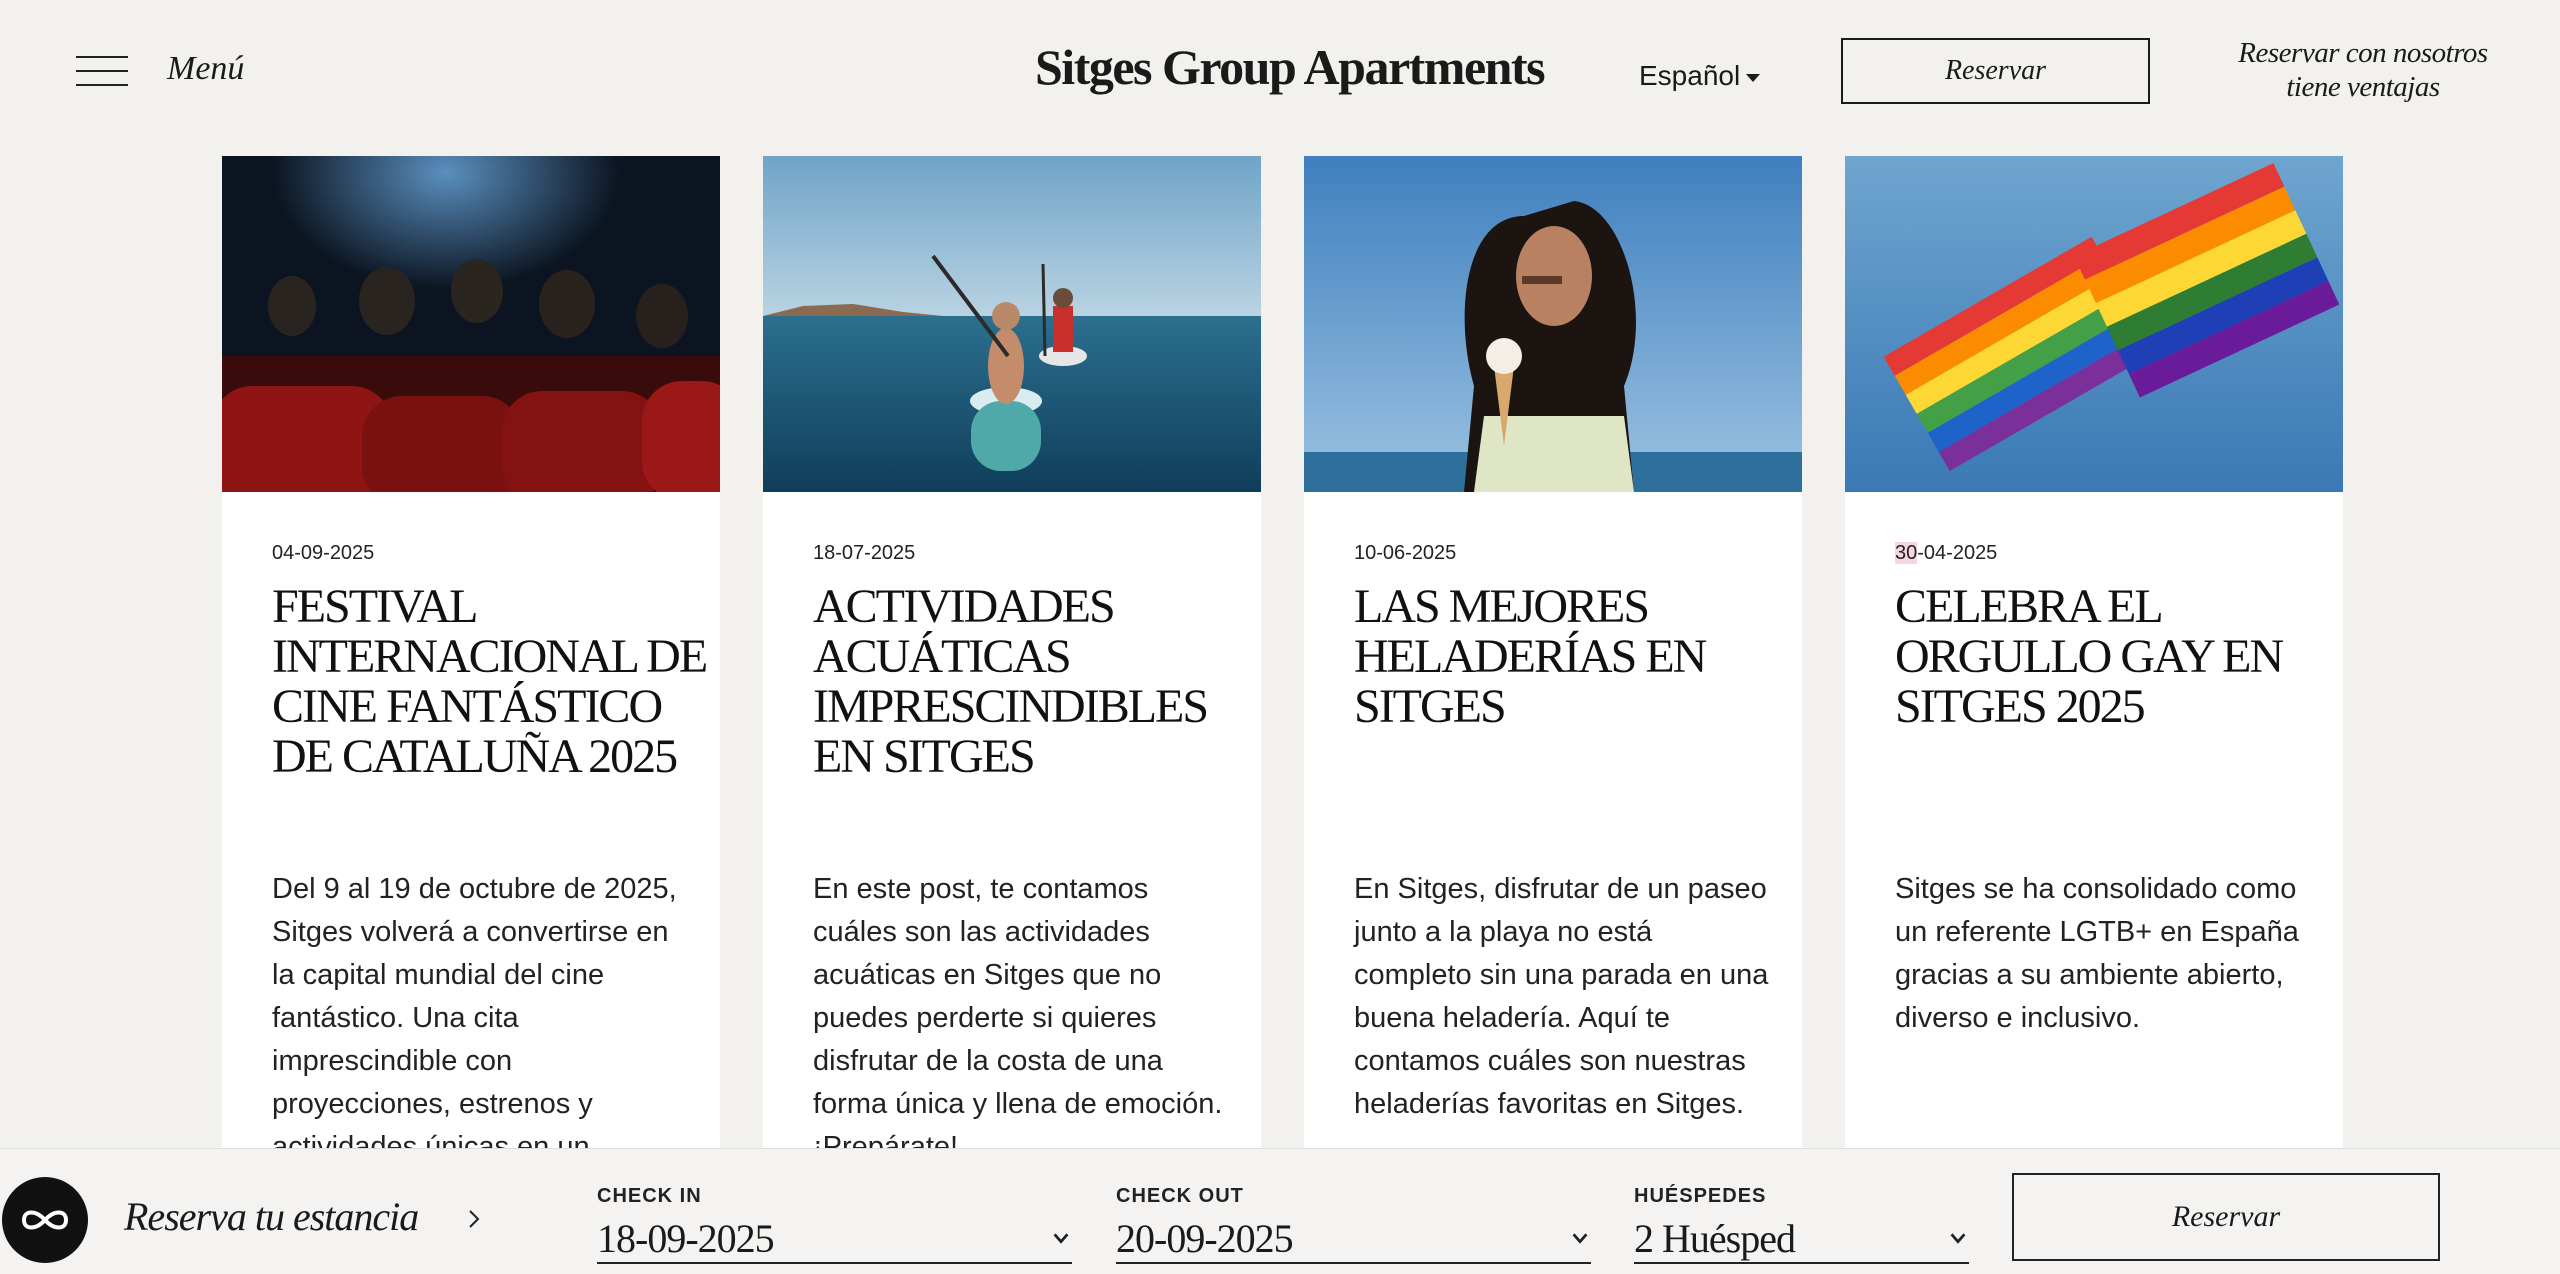 The height and width of the screenshot is (1274, 2560). I want to click on chat-loop-icon, so click(45, 1220).